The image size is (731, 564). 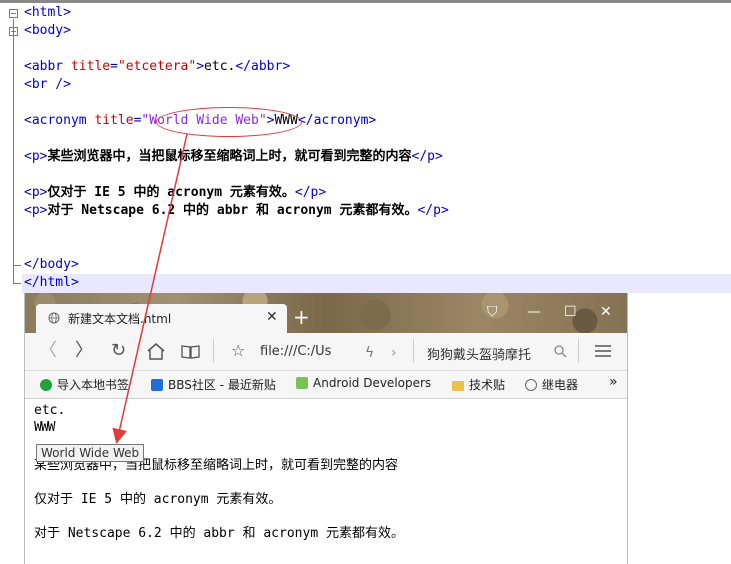 I want to click on tab-title: 新建文本文档.html, so click(x=120, y=319).